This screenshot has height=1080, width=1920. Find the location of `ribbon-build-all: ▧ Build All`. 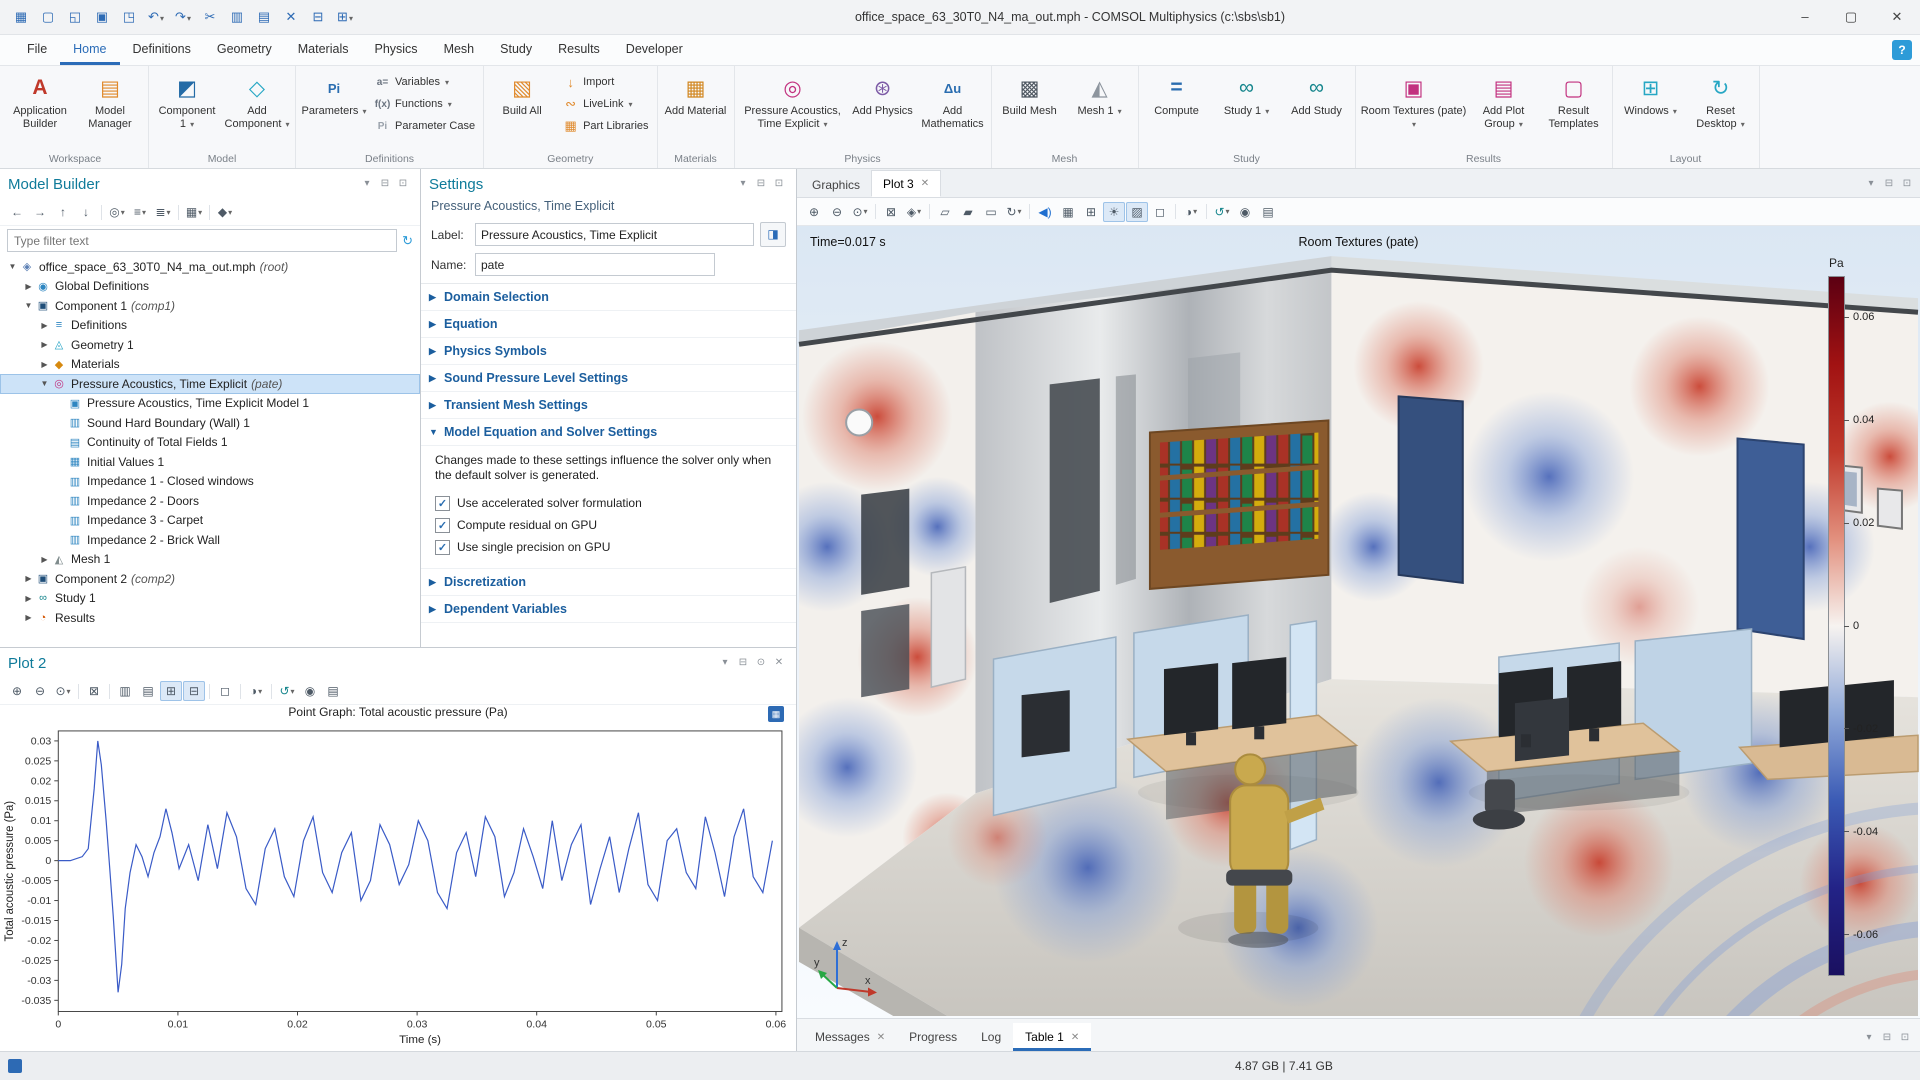

ribbon-build-all: ▧ Build All is located at coordinates (522, 95).